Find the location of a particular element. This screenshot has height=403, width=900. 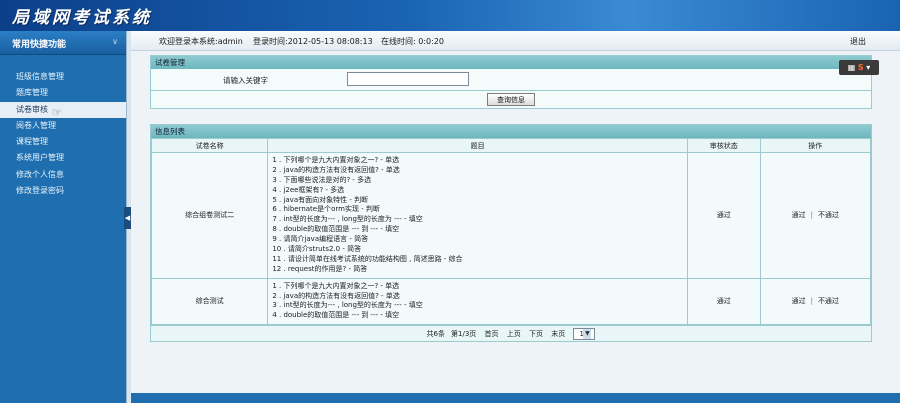

page-select: 1 ▼ is located at coordinates (584, 334).